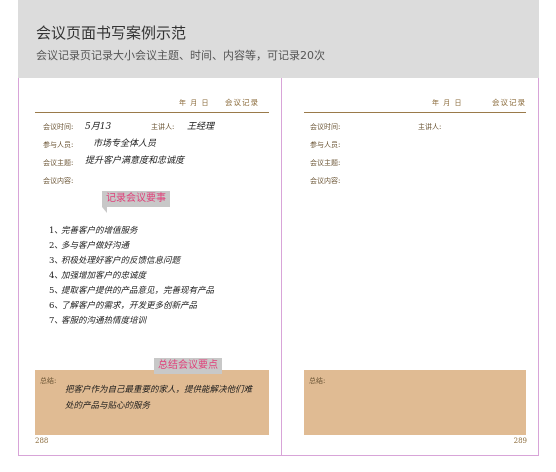  I want to click on host-value: 王经理, so click(201, 127).